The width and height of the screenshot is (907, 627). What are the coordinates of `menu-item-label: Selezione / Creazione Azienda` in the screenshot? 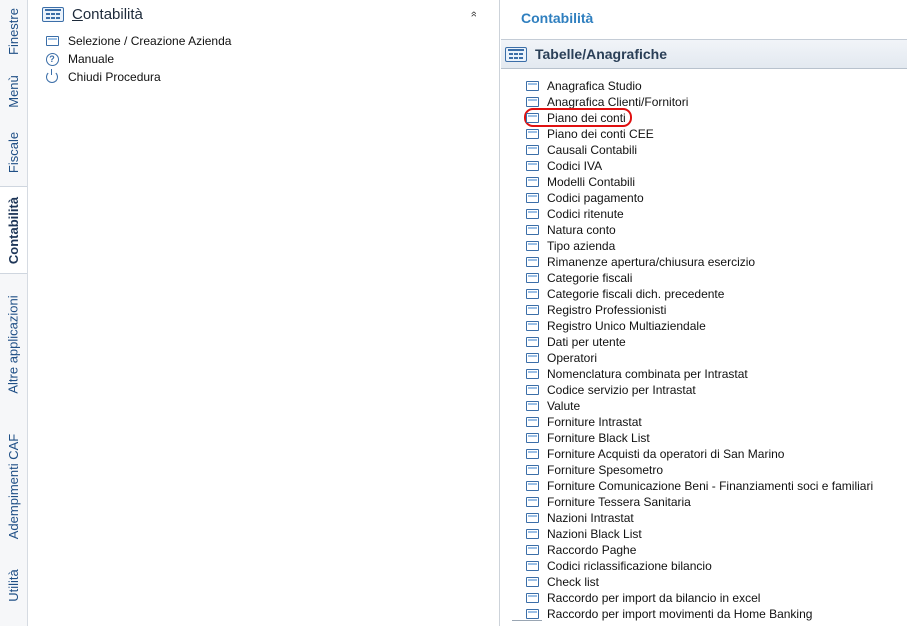 It's located at (150, 41).